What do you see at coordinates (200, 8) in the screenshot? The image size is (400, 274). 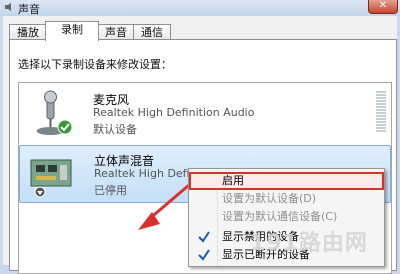 I see `title-bar: 声音 ✕` at bounding box center [200, 8].